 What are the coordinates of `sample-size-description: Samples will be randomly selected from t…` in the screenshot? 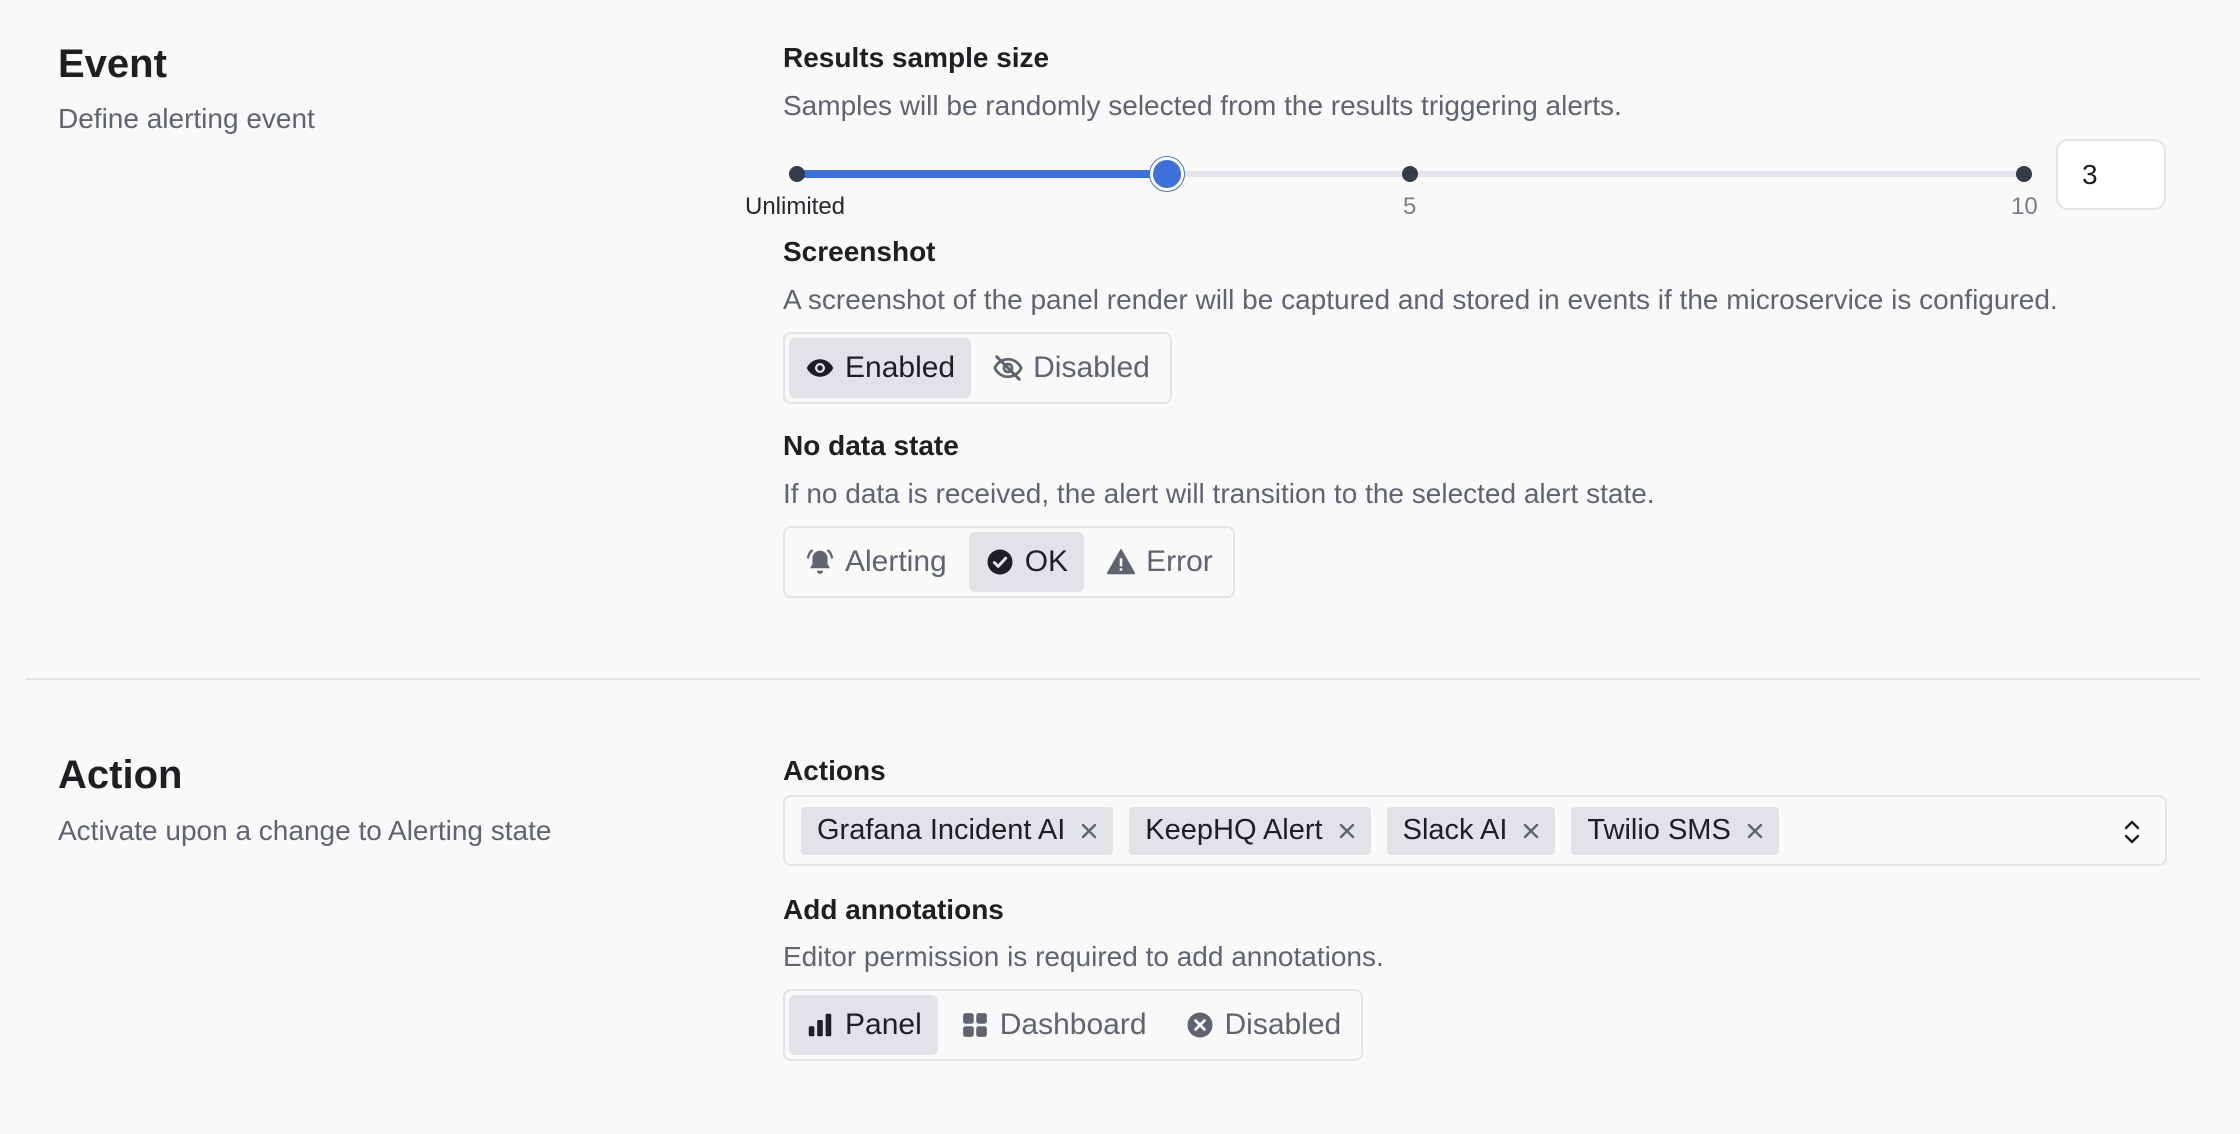 It's located at (1202, 105).